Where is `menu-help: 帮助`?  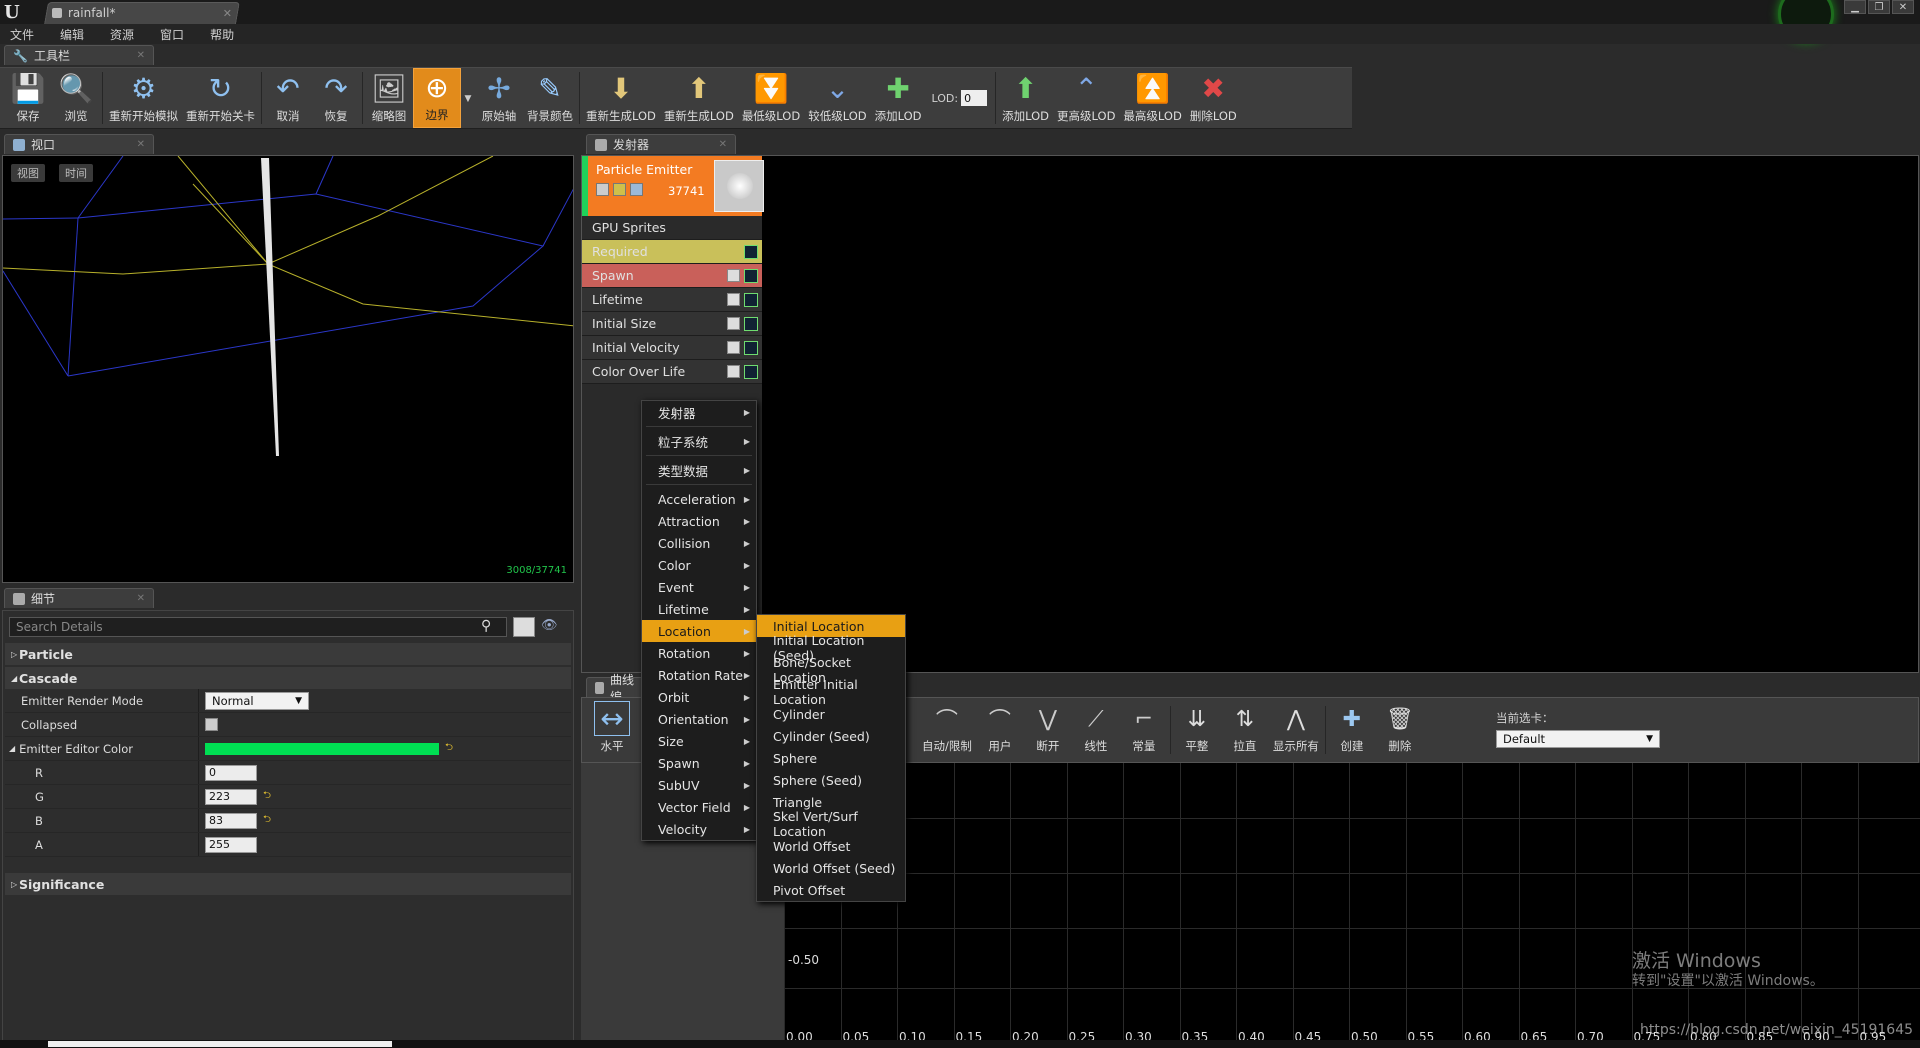
menu-help: 帮助 is located at coordinates (222, 34).